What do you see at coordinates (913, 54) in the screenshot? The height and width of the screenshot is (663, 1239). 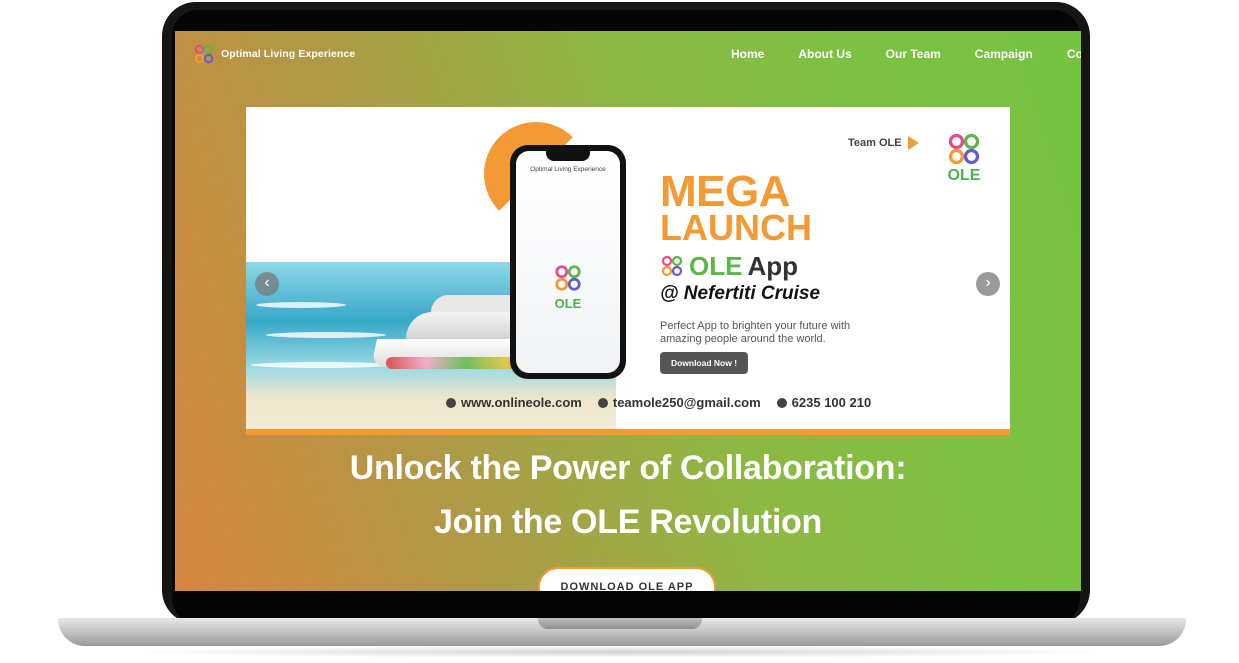 I see `nav-our-team: Our Team` at bounding box center [913, 54].